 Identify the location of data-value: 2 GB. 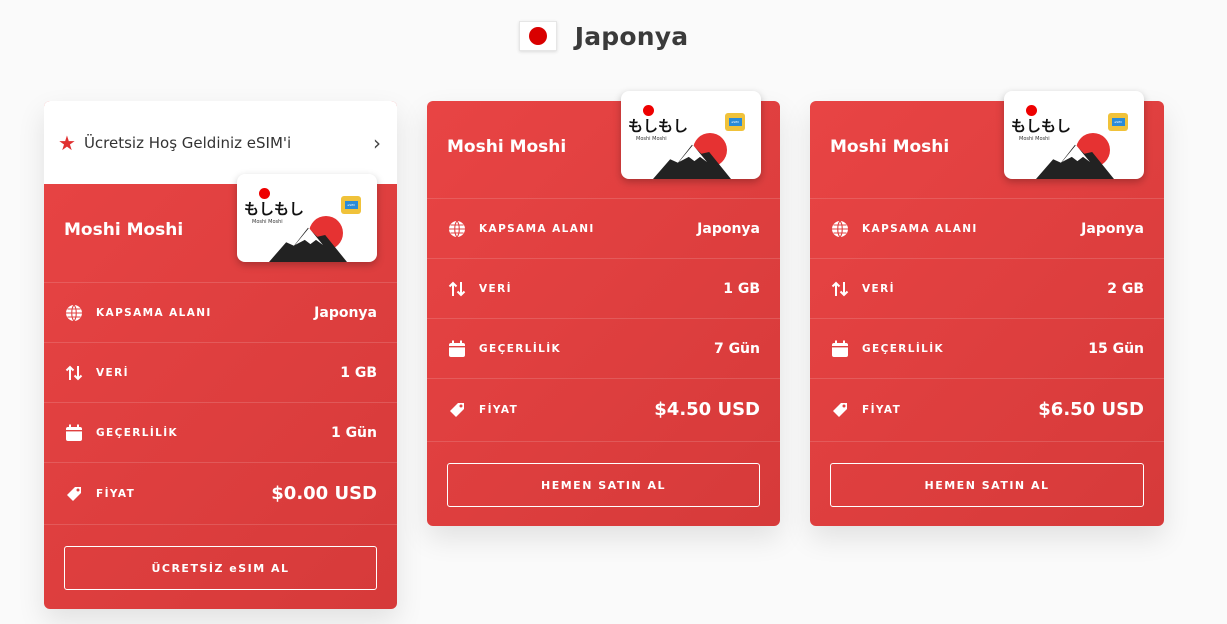
(1125, 288).